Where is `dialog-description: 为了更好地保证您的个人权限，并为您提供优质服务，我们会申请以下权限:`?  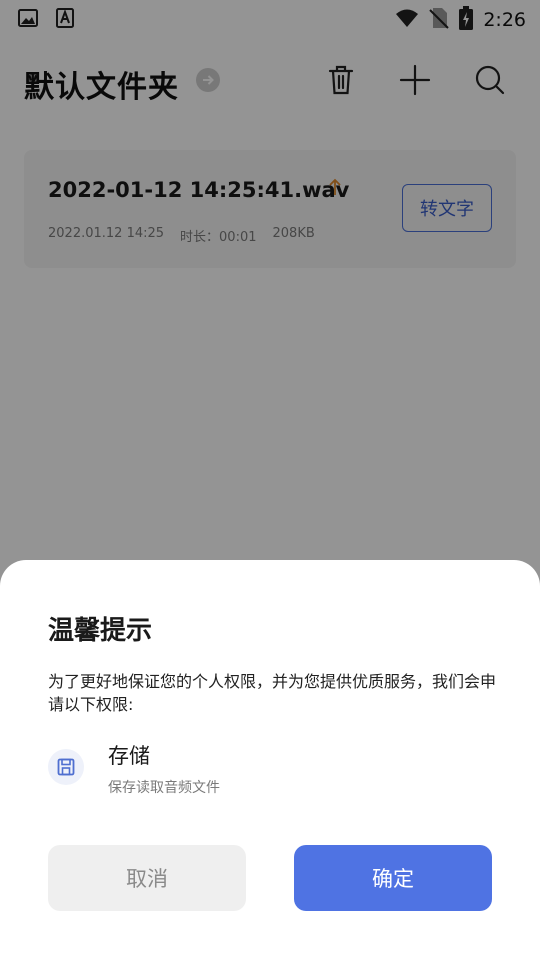
dialog-description: 为了更好地保证您的个人权限，并为您提供优质服务，我们会申请以下权限: is located at coordinates (272, 693).